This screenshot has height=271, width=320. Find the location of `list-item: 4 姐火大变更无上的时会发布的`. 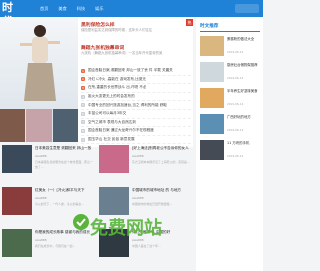

list-item: 4 姐火大变更无上的时会发布的 is located at coordinates (136, 97).